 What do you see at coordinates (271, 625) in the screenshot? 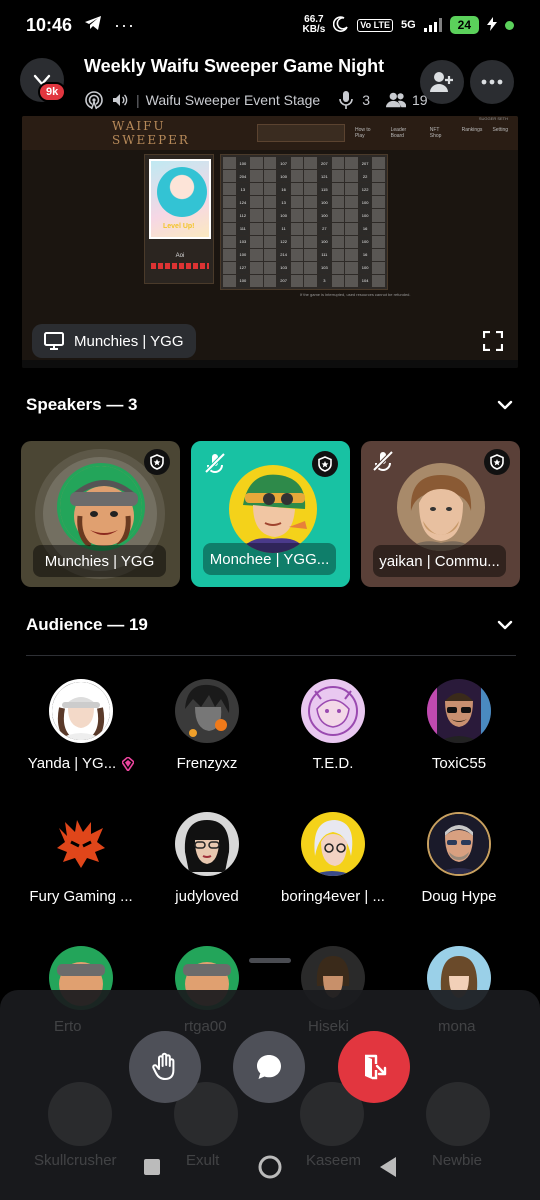
I see `audience-section-header: Audience — 19` at bounding box center [271, 625].